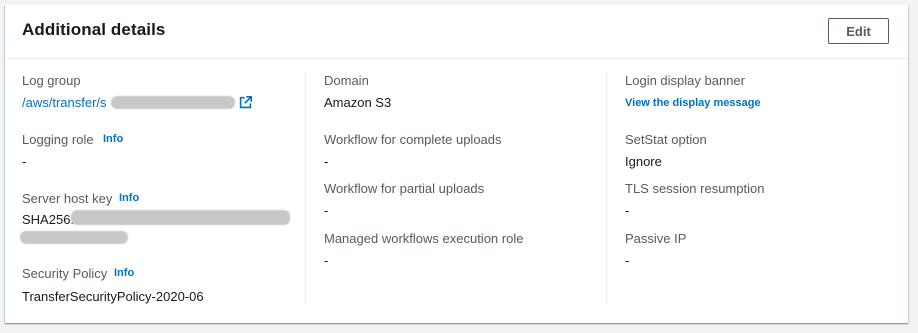  I want to click on setstat-label: SetStat option, so click(666, 139).